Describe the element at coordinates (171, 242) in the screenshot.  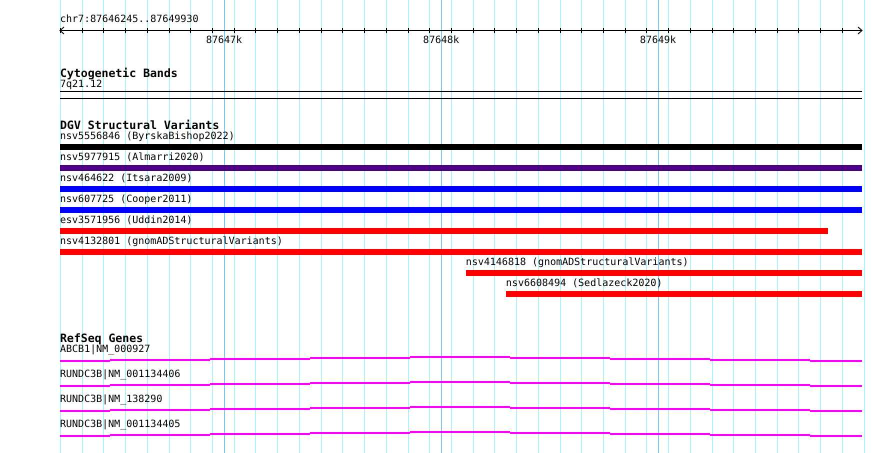
I see `variant-label: nsv4132801 (gnomADStructuralVariants)` at that location.